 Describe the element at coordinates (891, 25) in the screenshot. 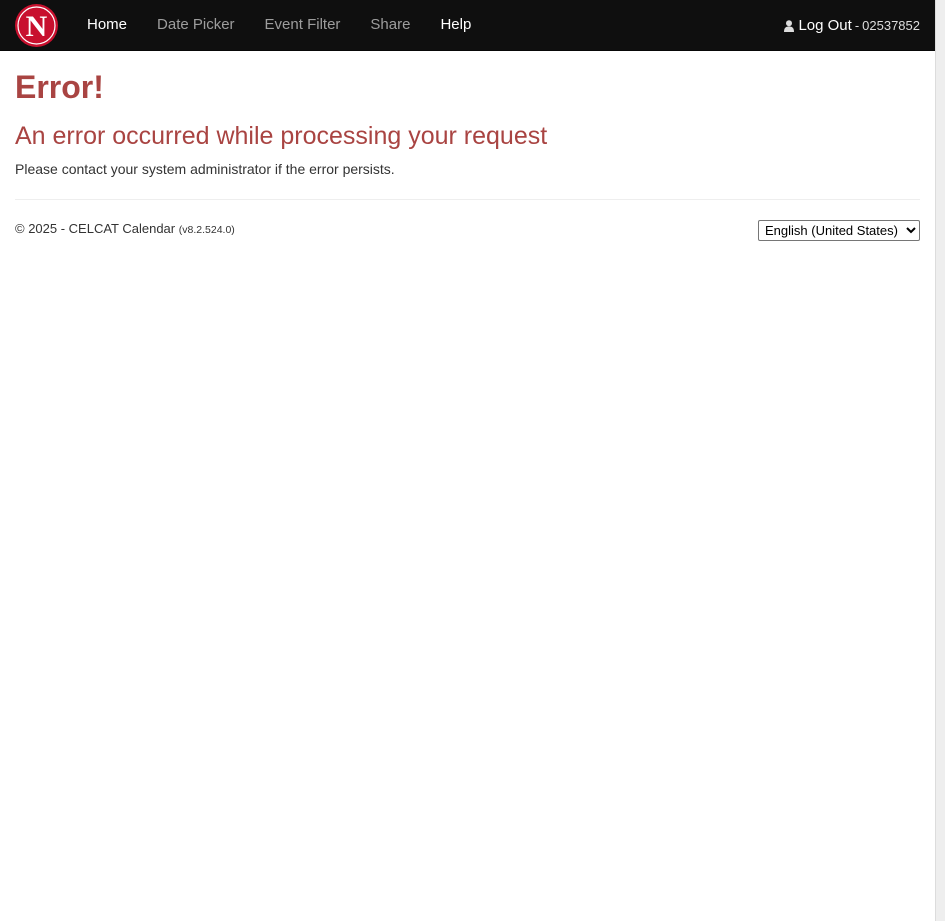

I see `user-id: 02537852` at that location.